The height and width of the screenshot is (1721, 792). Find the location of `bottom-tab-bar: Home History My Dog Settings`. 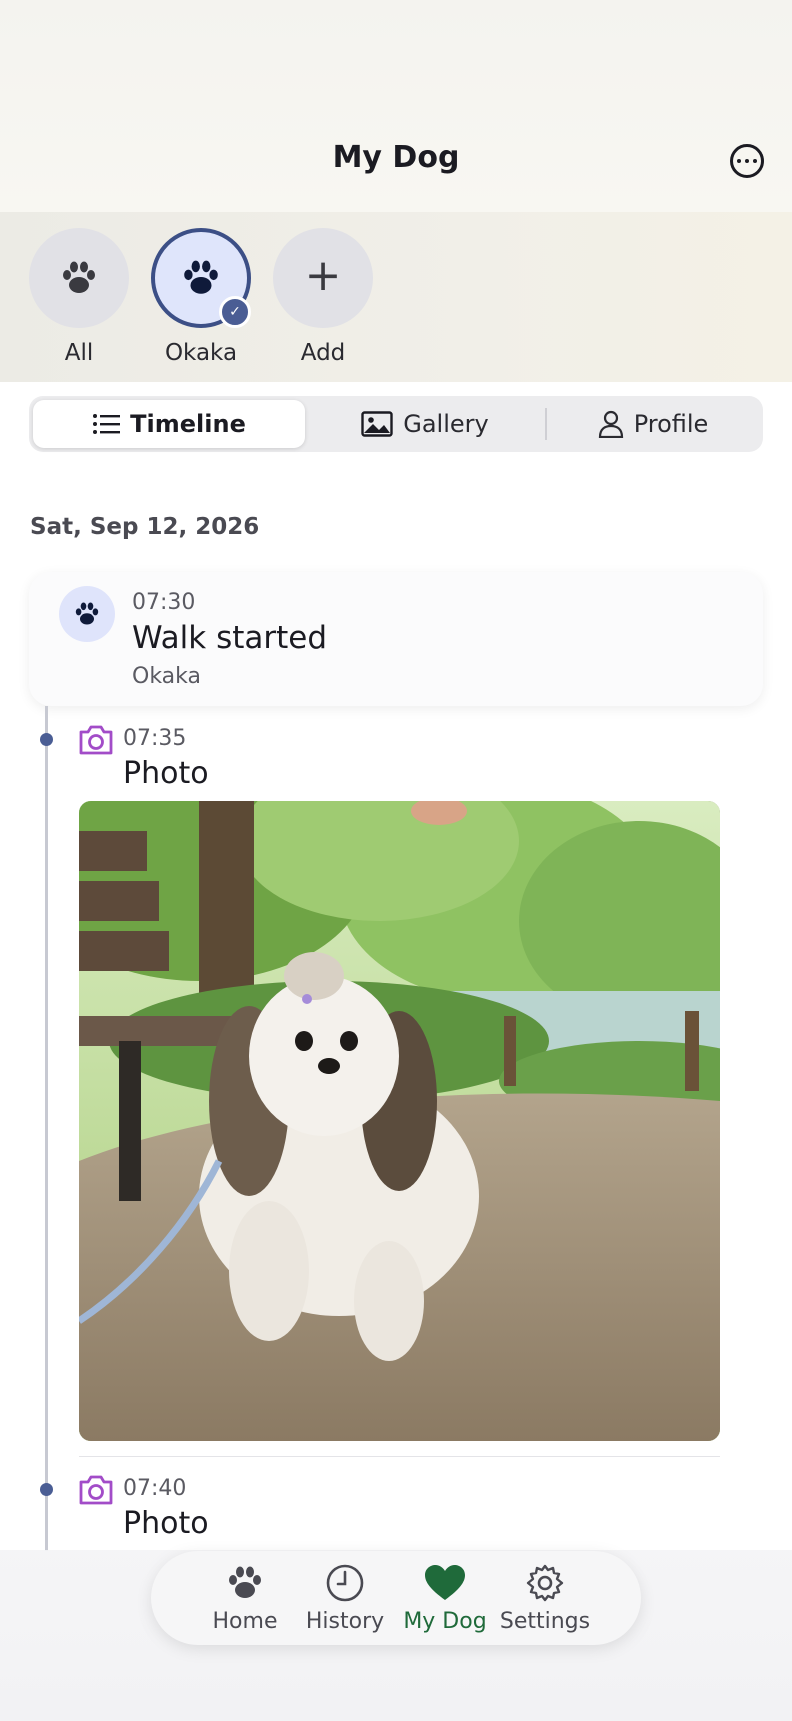

bottom-tab-bar: Home History My Dog Settings is located at coordinates (396, 1598).